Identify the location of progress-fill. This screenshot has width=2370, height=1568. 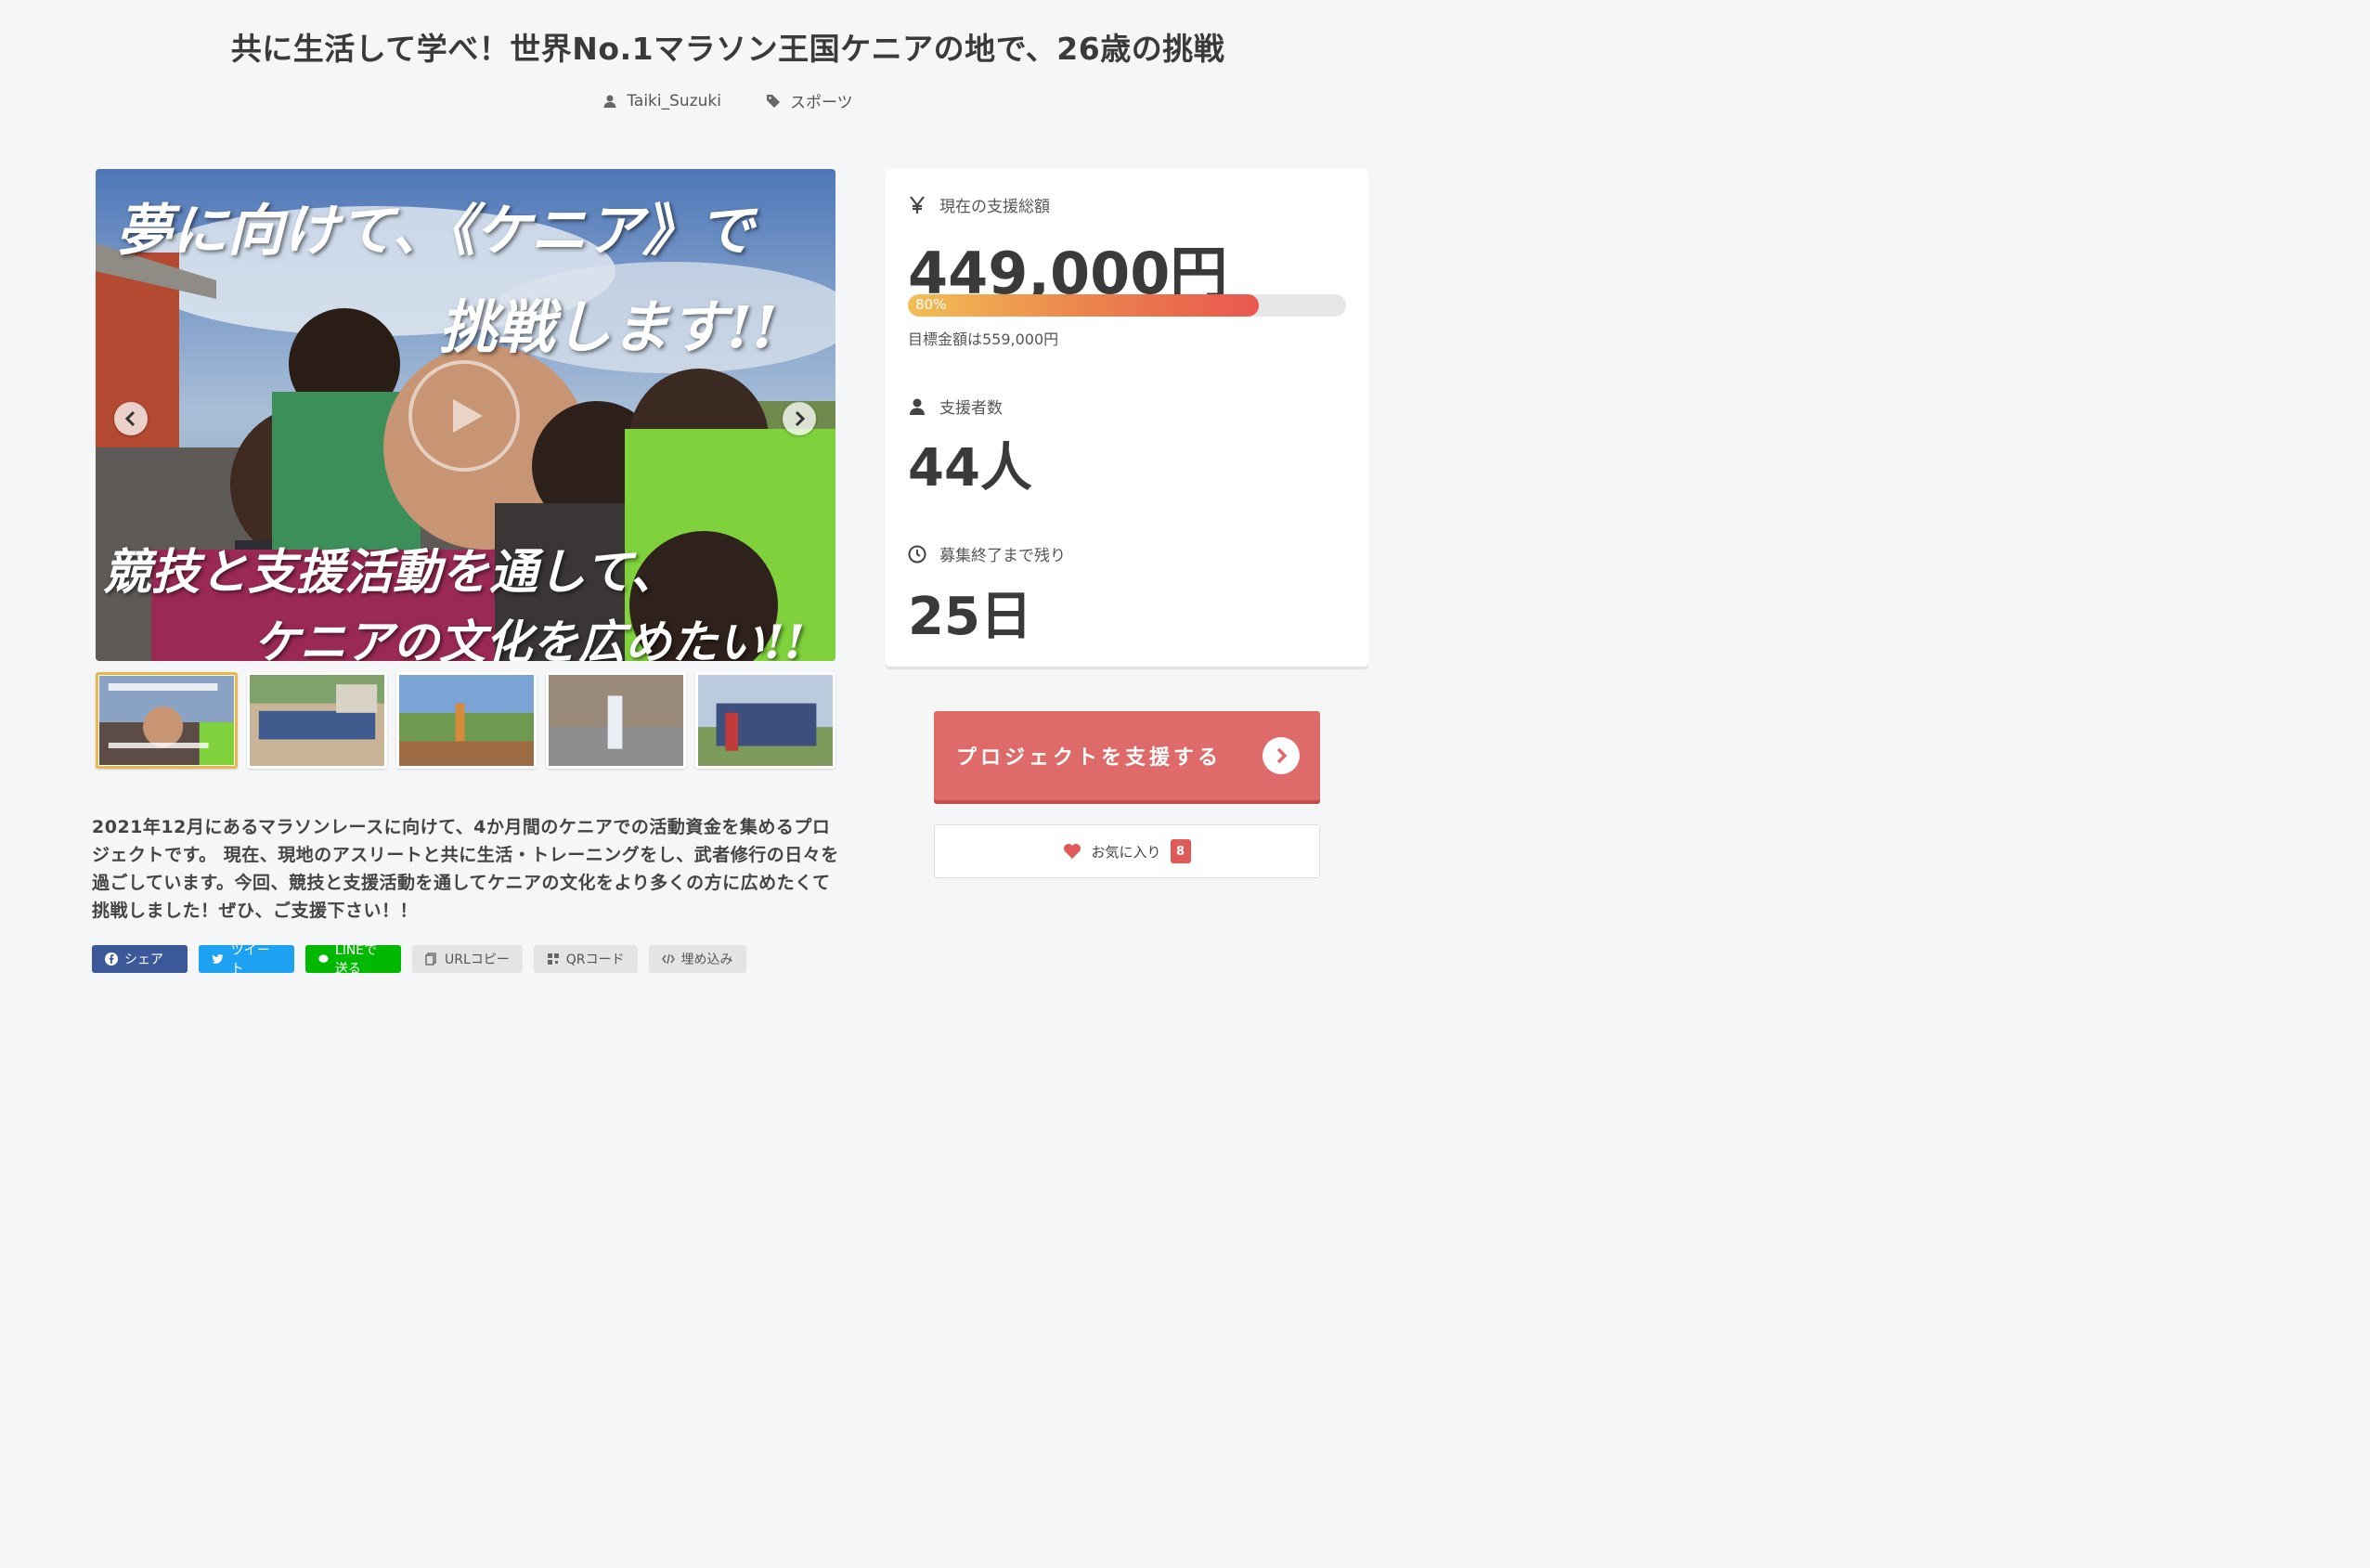
(1083, 306).